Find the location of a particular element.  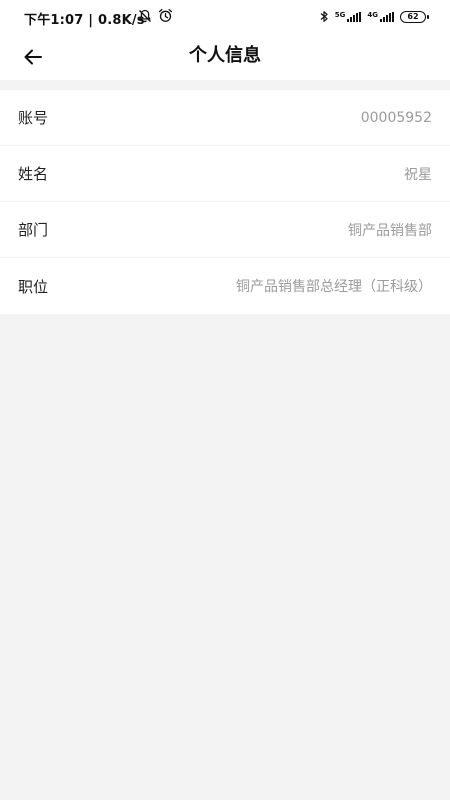

profile-row-account: 账号 00005952 is located at coordinates (225, 118).